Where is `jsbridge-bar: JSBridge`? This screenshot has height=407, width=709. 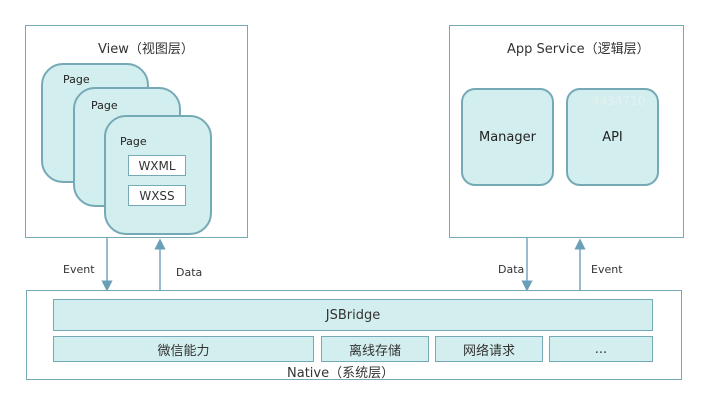
jsbridge-bar: JSBridge is located at coordinates (353, 315).